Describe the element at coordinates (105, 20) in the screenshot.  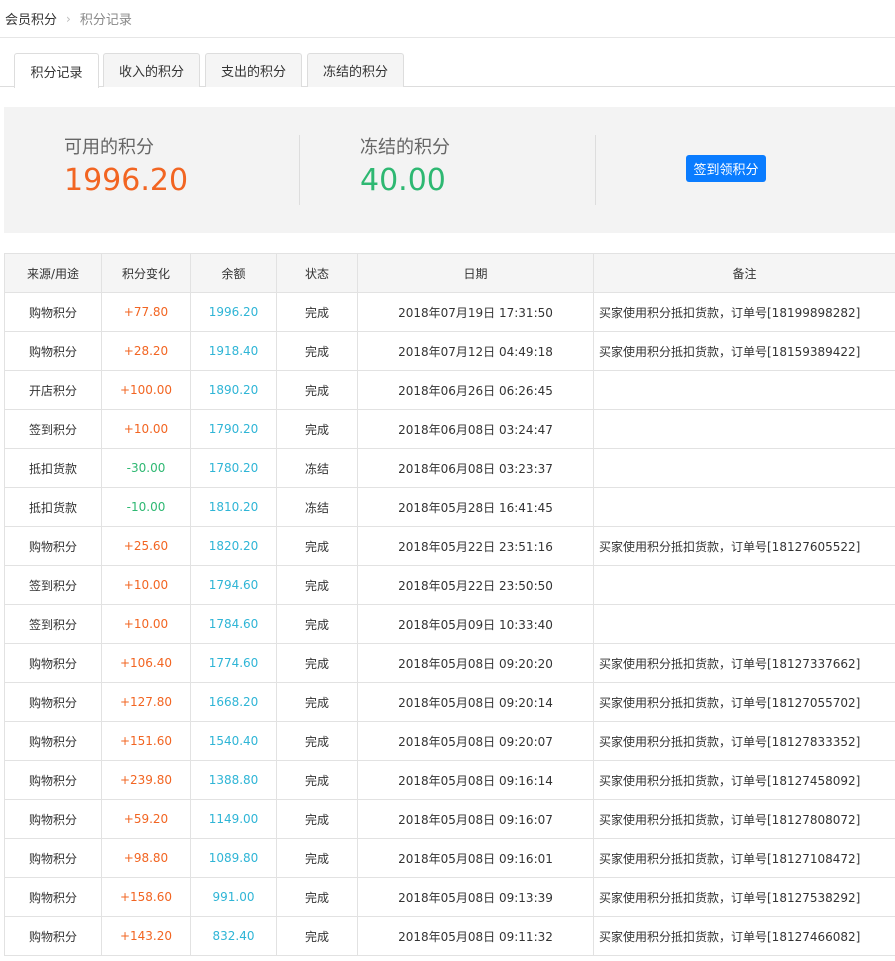
I see `breadcrumb-current: 积分记录` at that location.